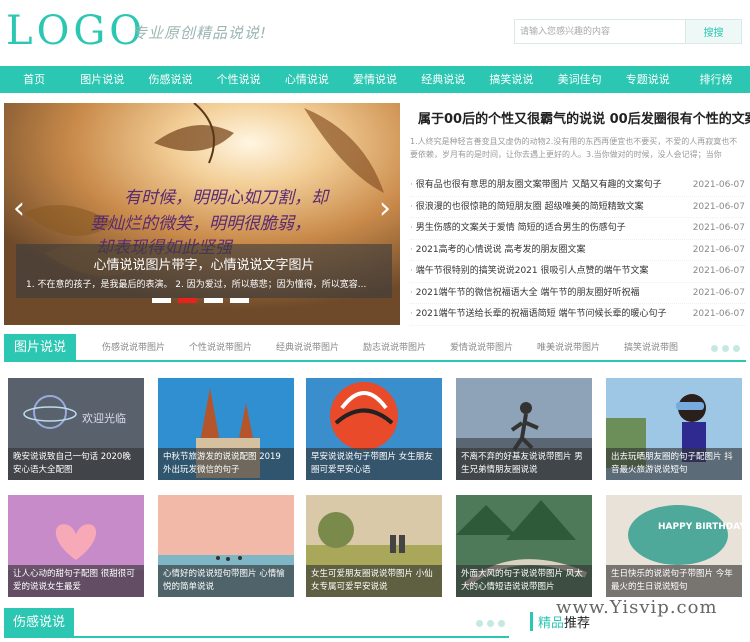 The height and width of the screenshot is (642, 750). What do you see at coordinates (76, 546) in the screenshot?
I see `picture-card: 让人心动的甜句子配图 很甜很可爱的说说女生最爱` at bounding box center [76, 546].